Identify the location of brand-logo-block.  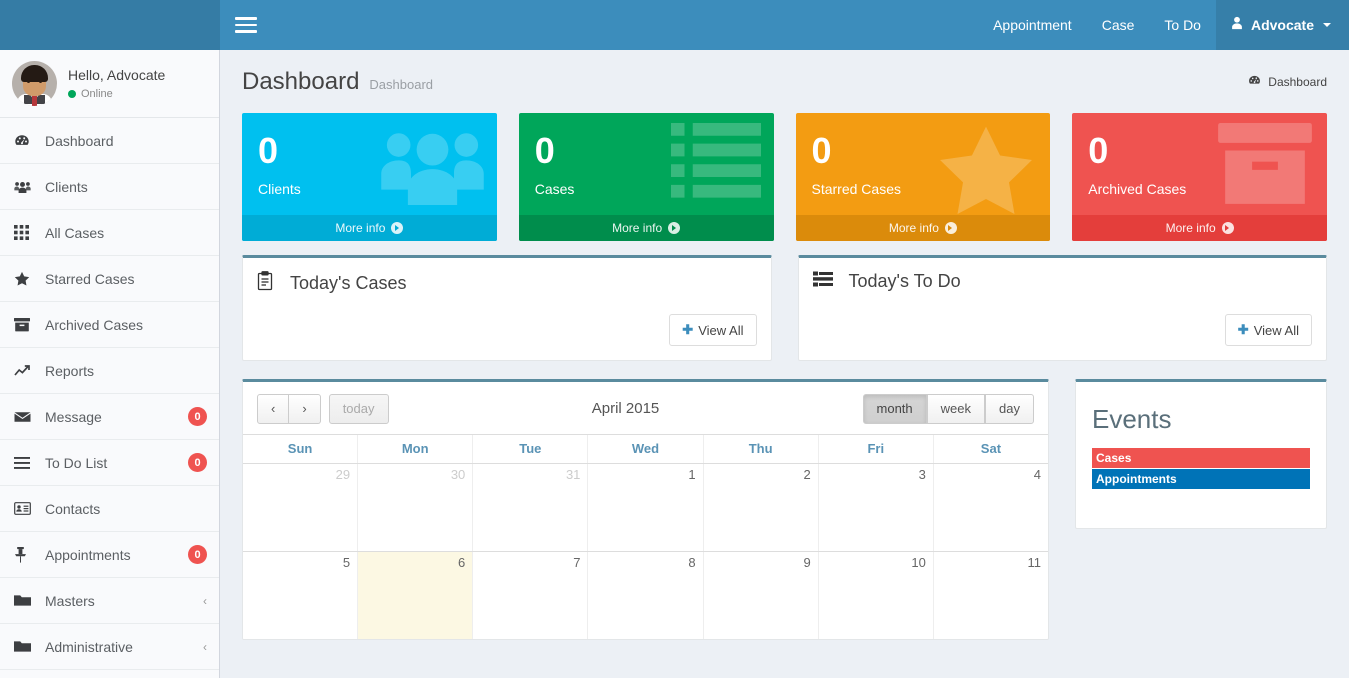
(110, 25).